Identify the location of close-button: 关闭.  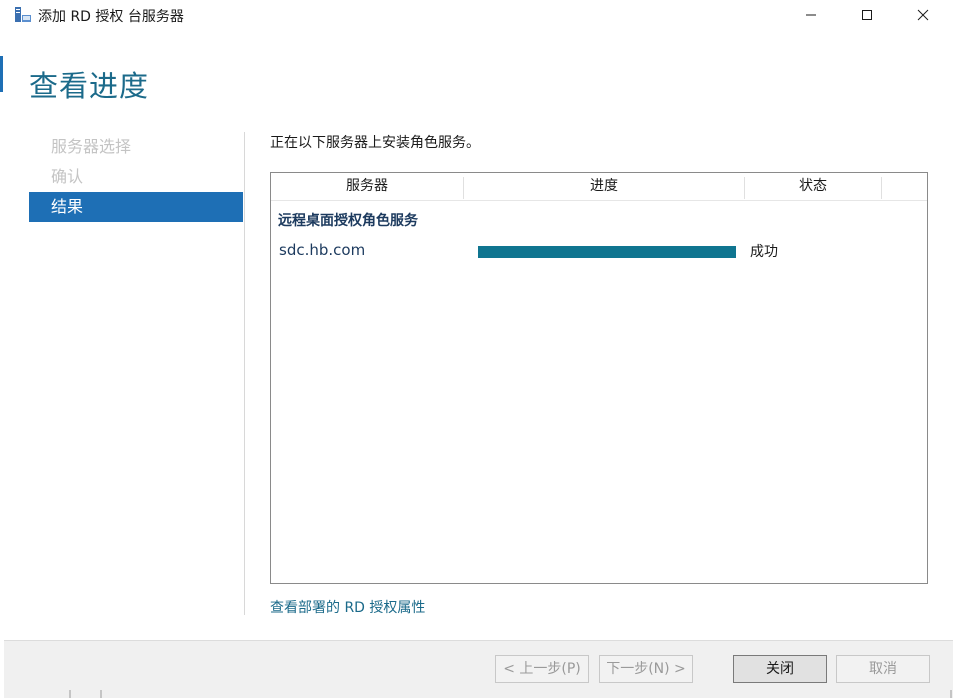
(780, 669).